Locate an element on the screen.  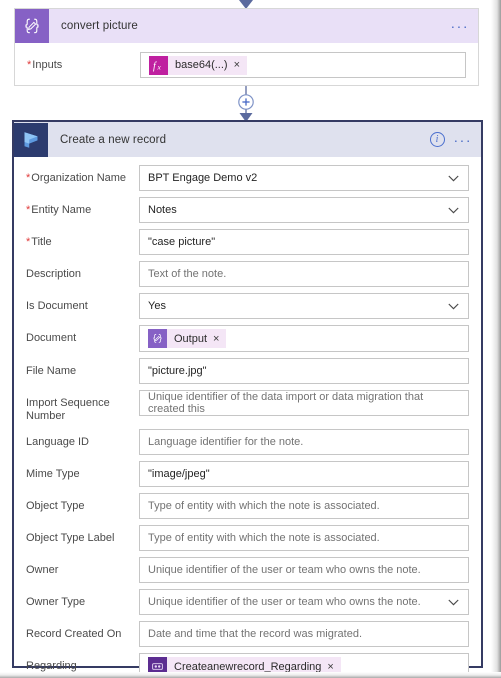
field-label-text: Owner Type is located at coordinates (56, 602).